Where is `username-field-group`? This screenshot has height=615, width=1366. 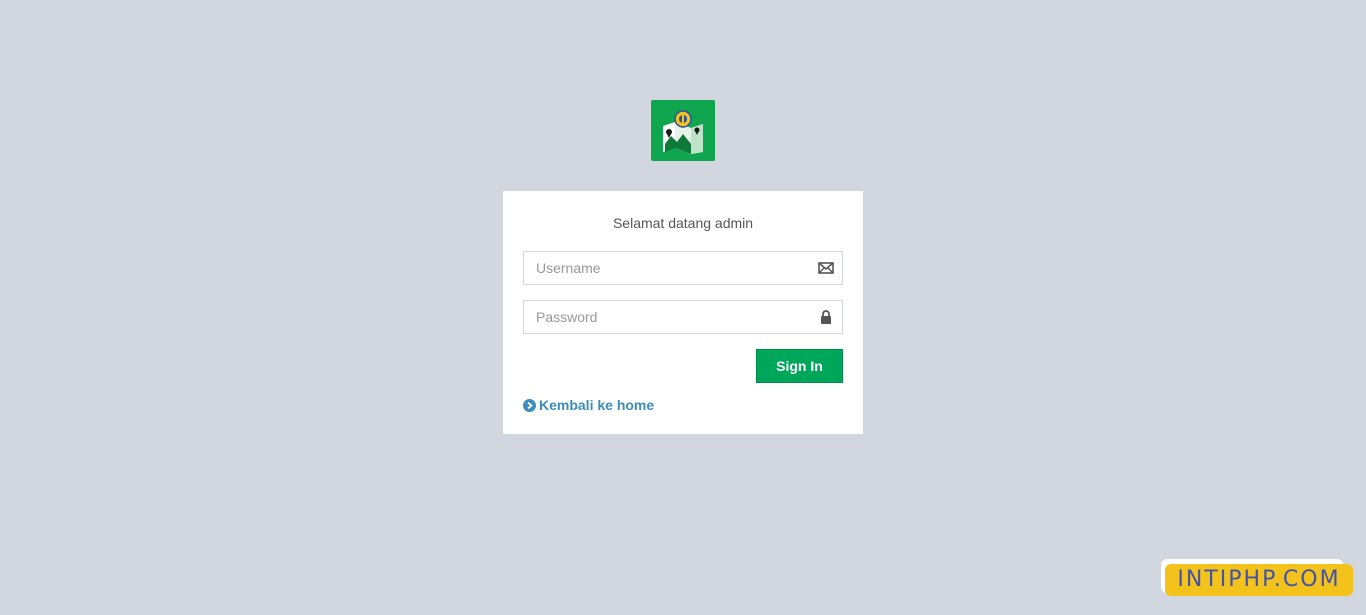
username-field-group is located at coordinates (683, 268).